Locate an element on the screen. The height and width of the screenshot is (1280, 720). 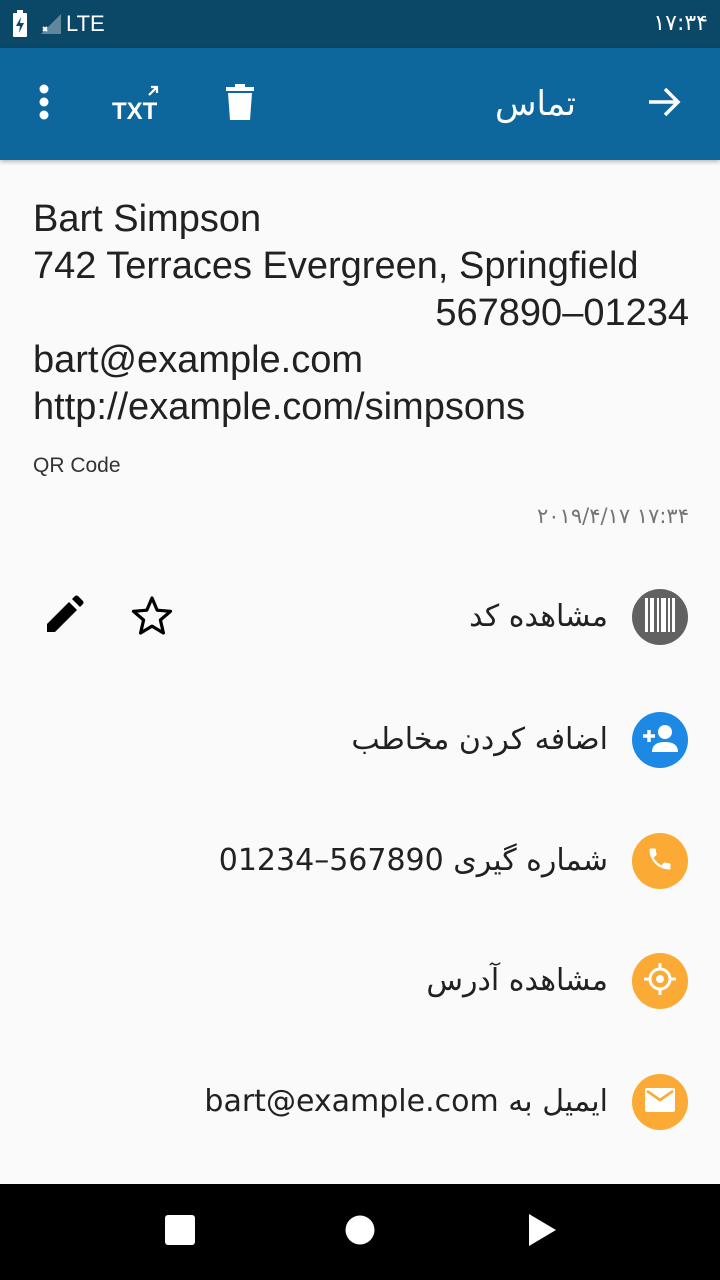
delete-button is located at coordinates (240, 104).